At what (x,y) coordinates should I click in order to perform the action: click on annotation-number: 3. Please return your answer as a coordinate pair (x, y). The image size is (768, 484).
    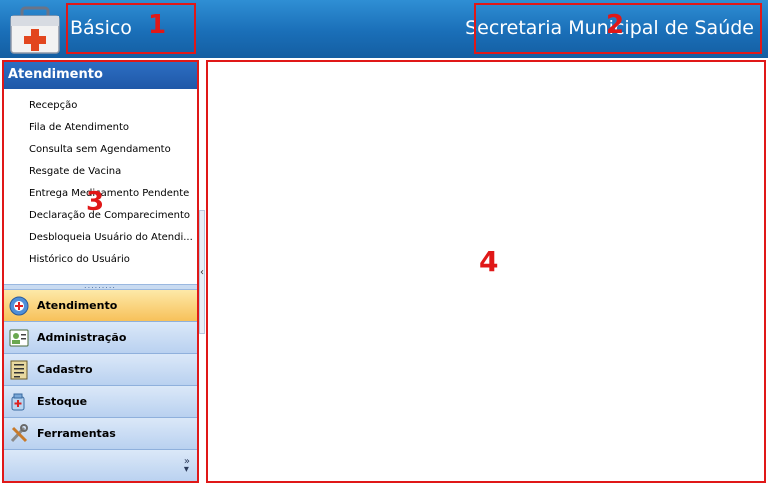
    Looking at the image, I should click on (95, 202).